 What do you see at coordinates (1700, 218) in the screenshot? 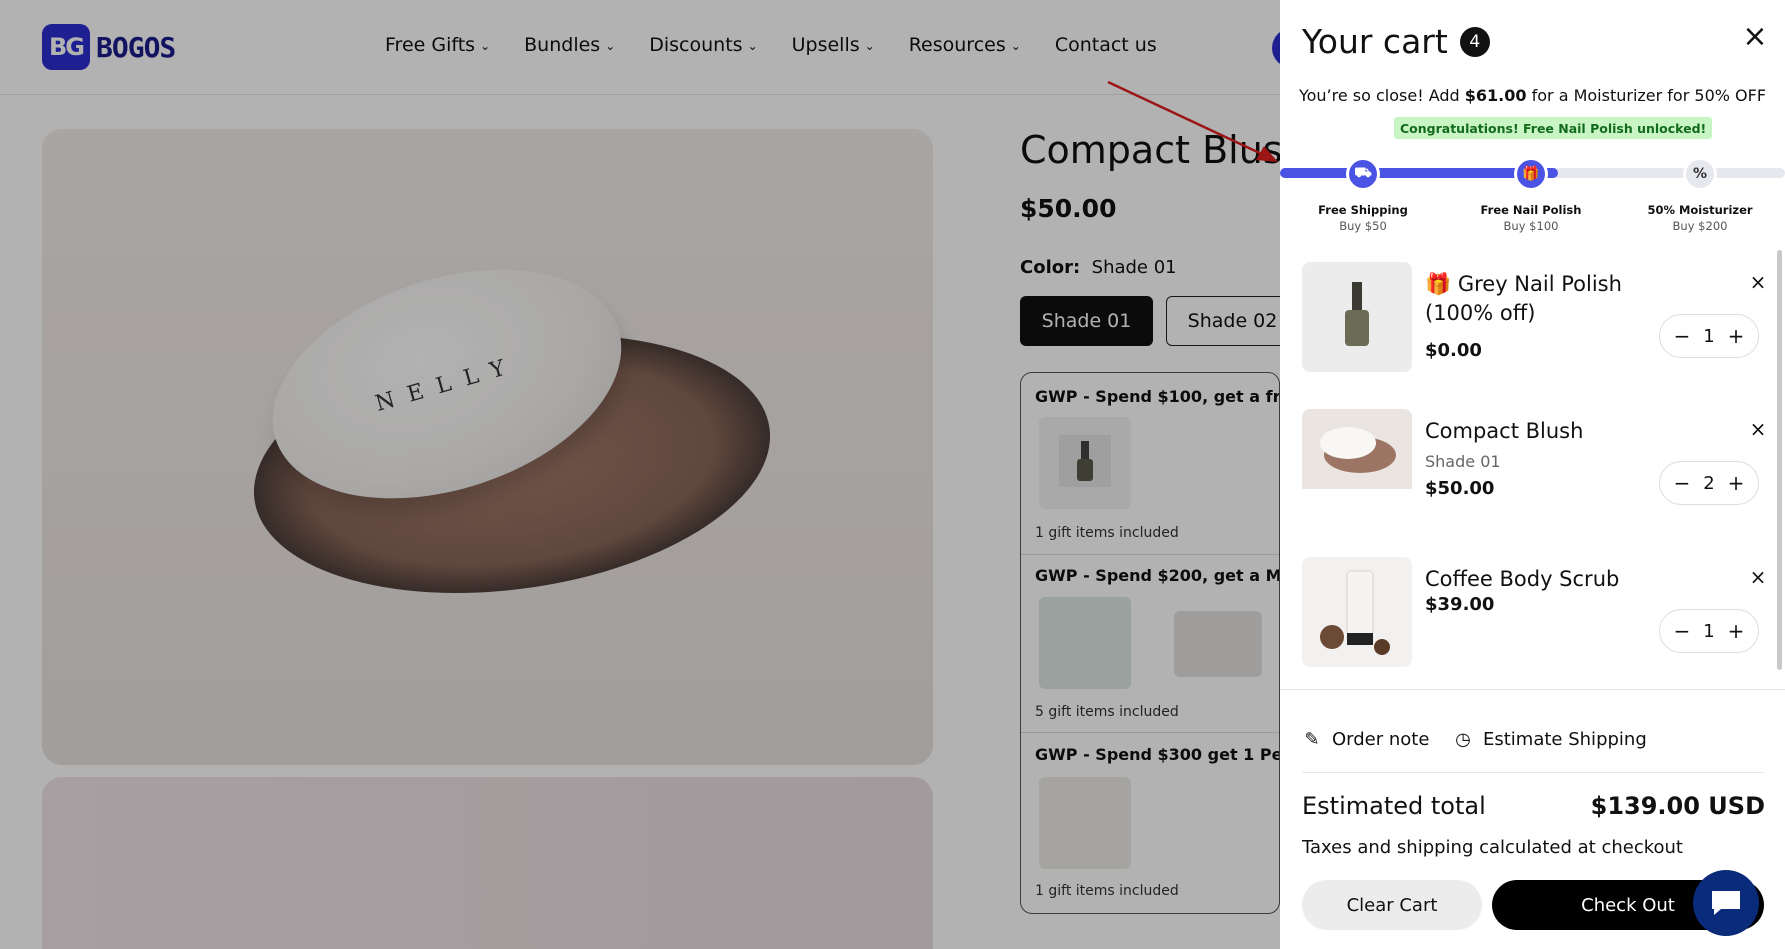
I see `milestone-label-moisturizer: 50% Moisturizer Buy $200` at bounding box center [1700, 218].